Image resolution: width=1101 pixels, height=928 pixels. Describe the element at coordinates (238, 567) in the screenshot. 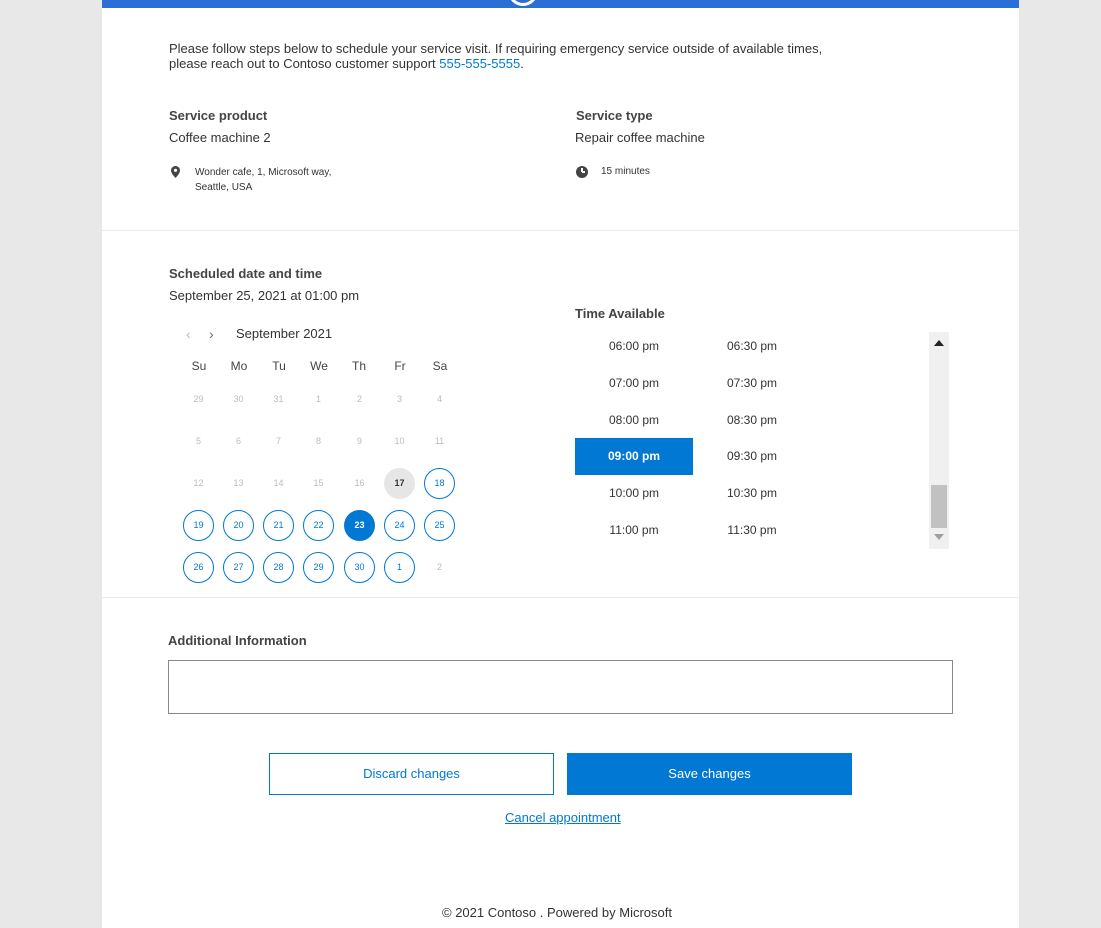

I see `calendar-day: 27` at that location.